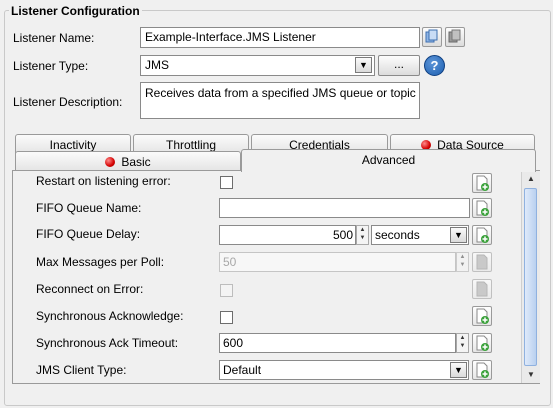  I want to click on reconnect-on-error-checkbox, so click(226, 290).